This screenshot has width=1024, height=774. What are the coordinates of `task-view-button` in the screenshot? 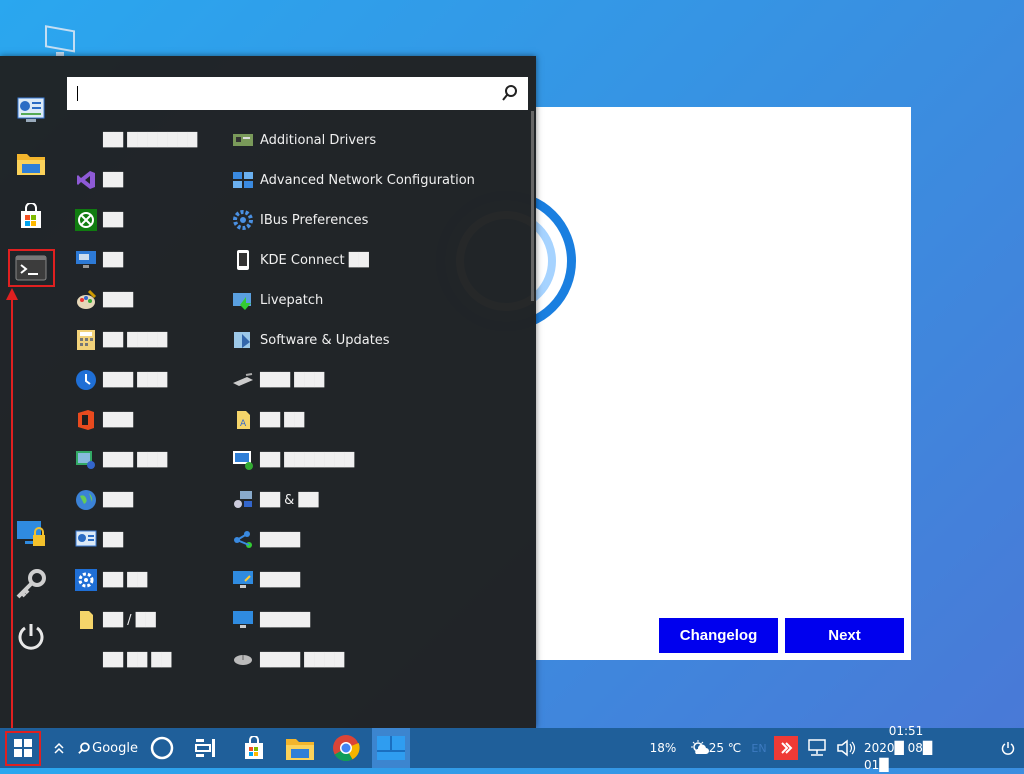 It's located at (206, 748).